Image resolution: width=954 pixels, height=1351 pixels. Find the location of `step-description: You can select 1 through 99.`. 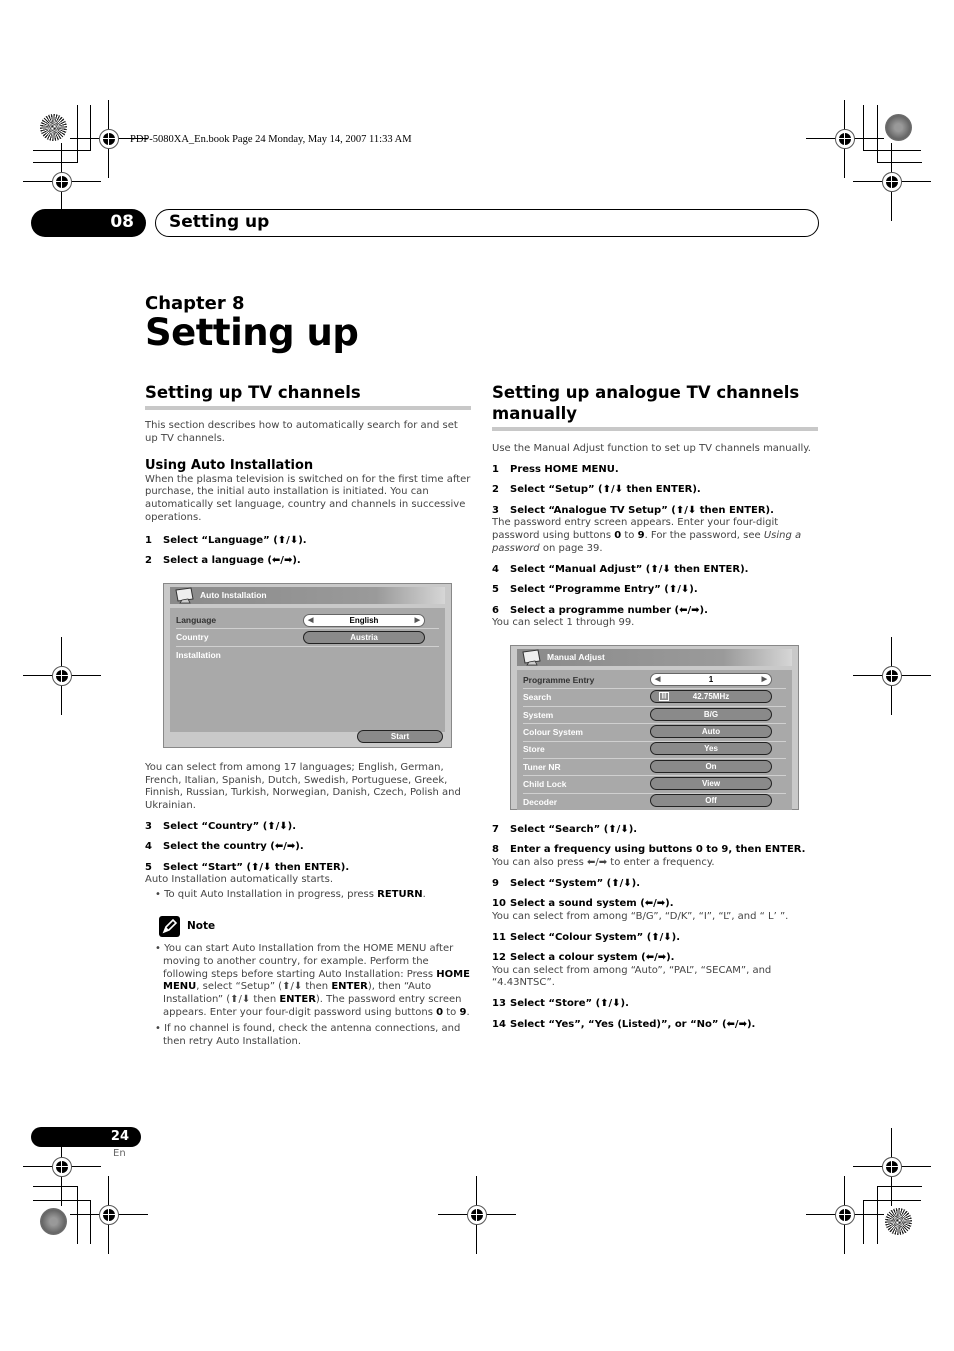

step-description: You can select 1 through 99. is located at coordinates (563, 623).